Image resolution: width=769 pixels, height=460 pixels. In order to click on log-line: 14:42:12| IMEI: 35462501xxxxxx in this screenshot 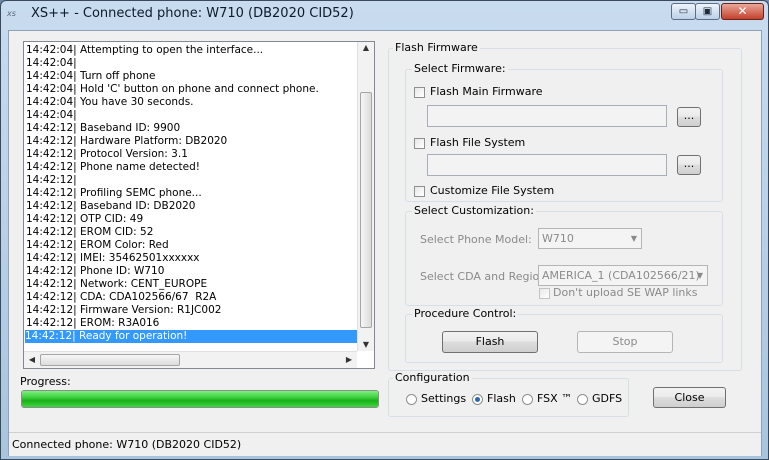, I will do `click(113, 258)`.